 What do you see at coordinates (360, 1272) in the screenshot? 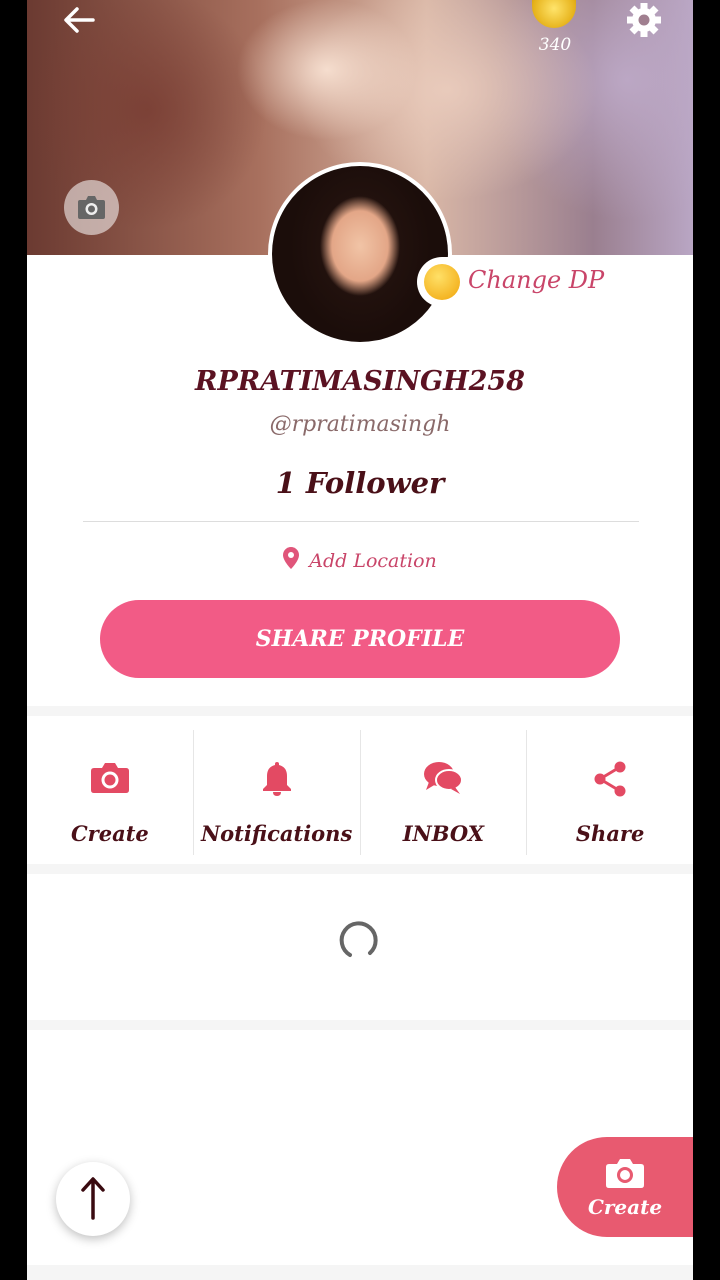
I see `bottom-divider` at bounding box center [360, 1272].